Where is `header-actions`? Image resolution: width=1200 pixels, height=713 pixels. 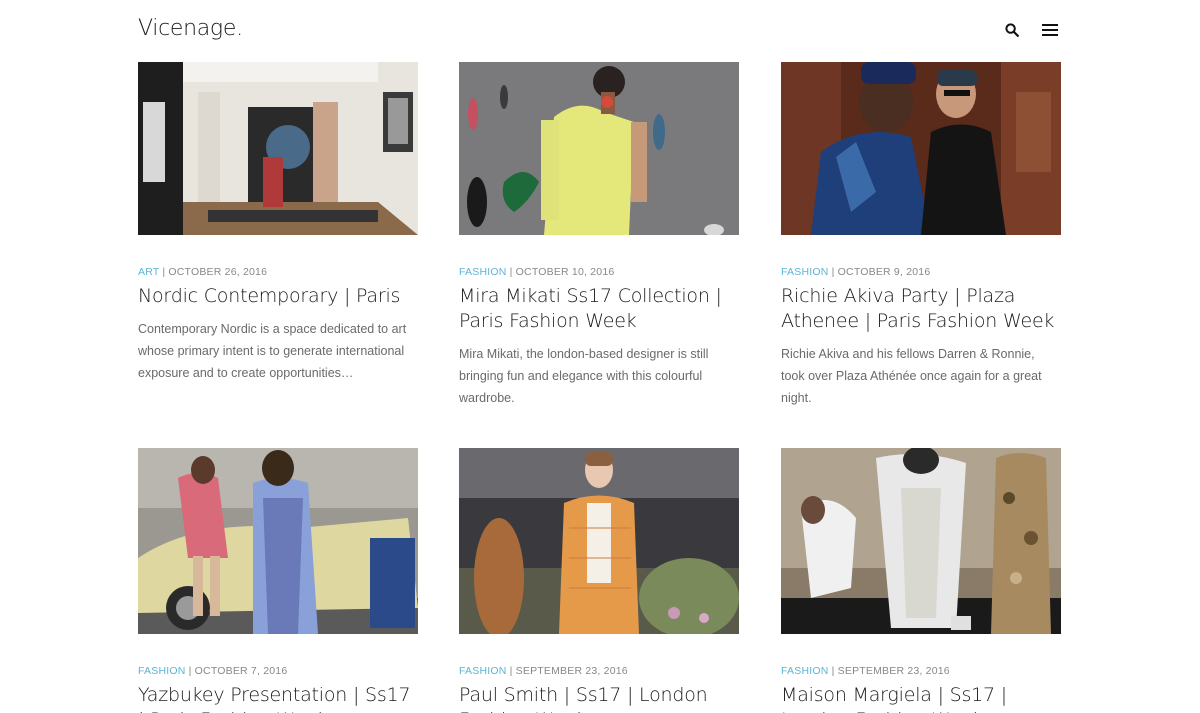 header-actions is located at coordinates (1031, 30).